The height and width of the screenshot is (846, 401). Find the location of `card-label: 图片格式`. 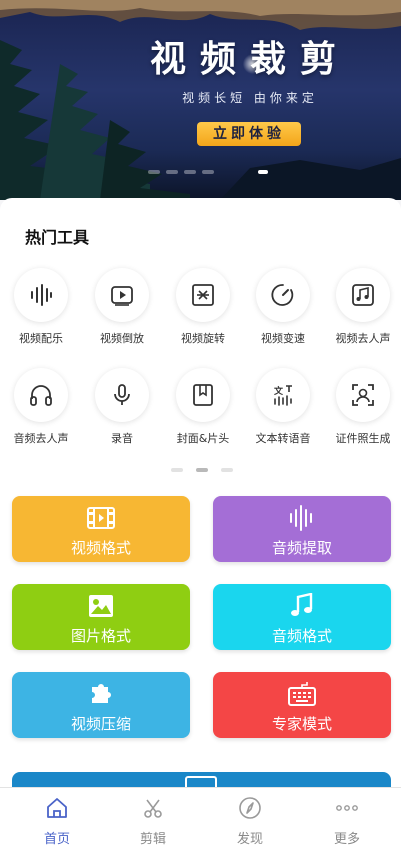

card-label: 图片格式 is located at coordinates (100, 636).